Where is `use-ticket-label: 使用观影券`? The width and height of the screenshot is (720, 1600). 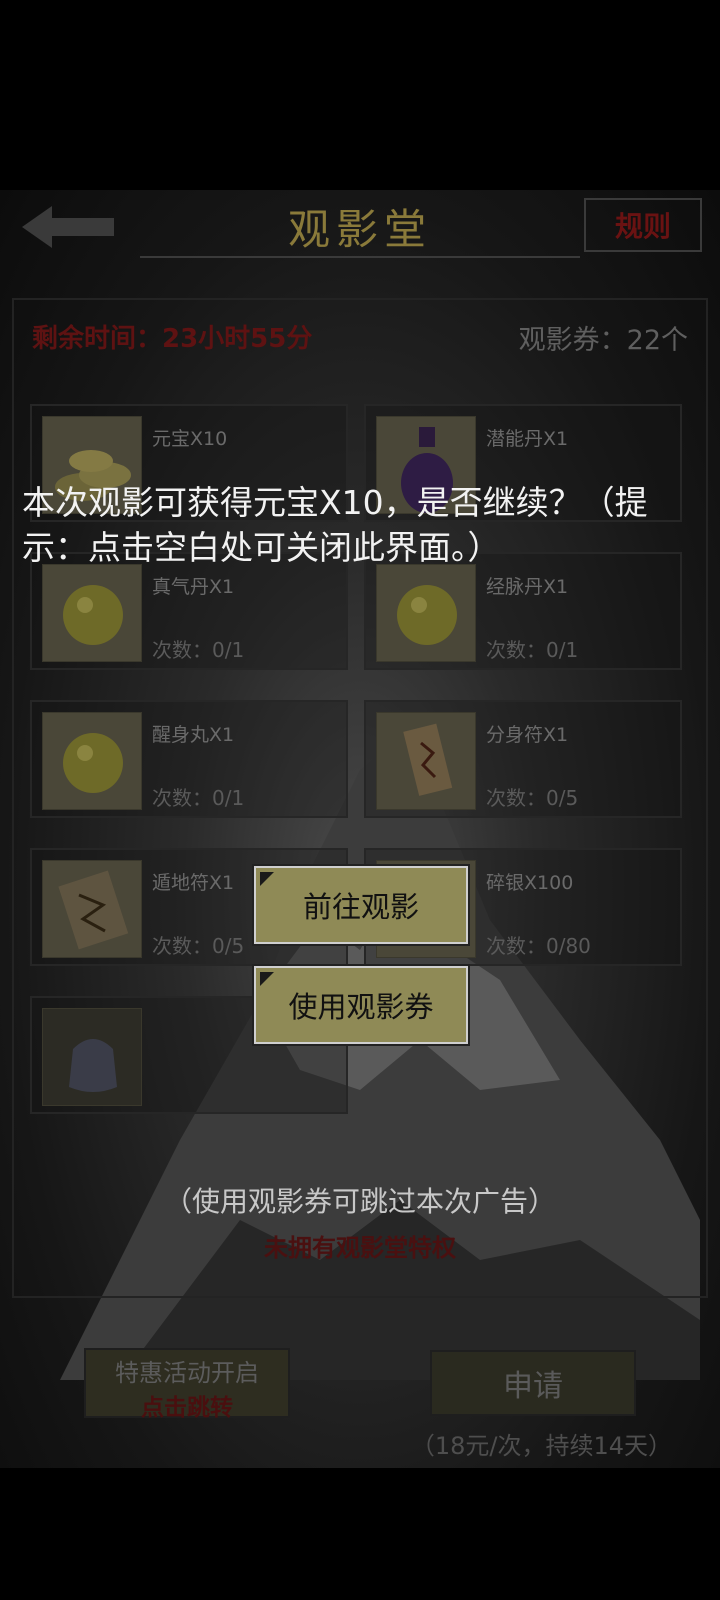
use-ticket-label: 使用观影券 is located at coordinates (361, 1007).